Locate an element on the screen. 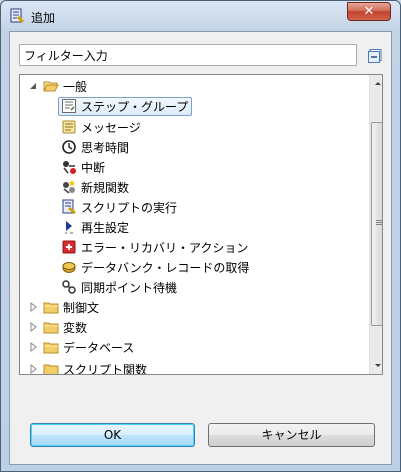 The image size is (401, 472). tree-item-playback-settings: 再生設定 is located at coordinates (95, 227).